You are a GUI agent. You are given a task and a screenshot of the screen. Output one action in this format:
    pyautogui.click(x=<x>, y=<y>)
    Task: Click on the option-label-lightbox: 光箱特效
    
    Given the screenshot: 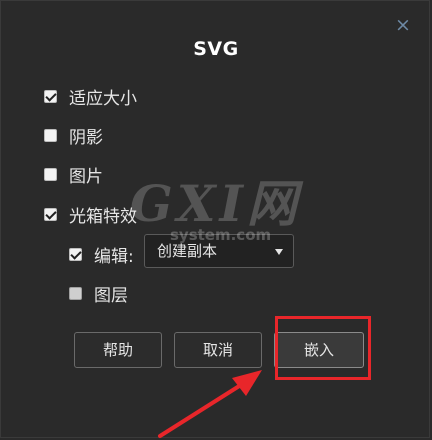 What is the action you would take?
    pyautogui.click(x=103, y=217)
    